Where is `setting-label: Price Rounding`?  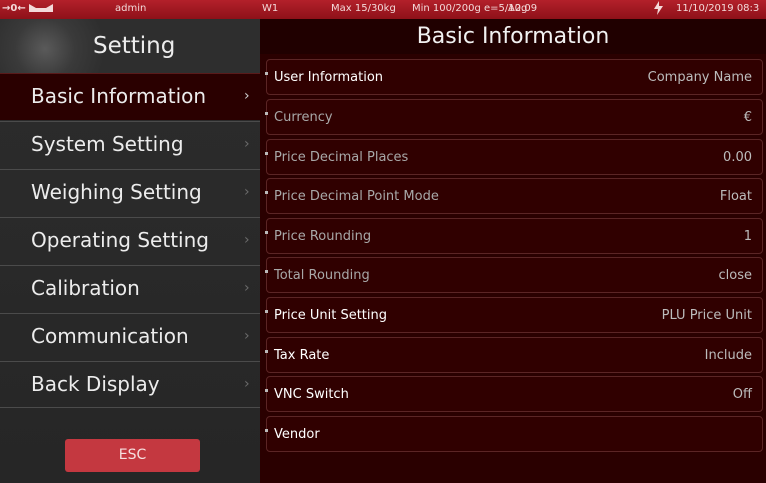
setting-label: Price Rounding is located at coordinates (323, 236).